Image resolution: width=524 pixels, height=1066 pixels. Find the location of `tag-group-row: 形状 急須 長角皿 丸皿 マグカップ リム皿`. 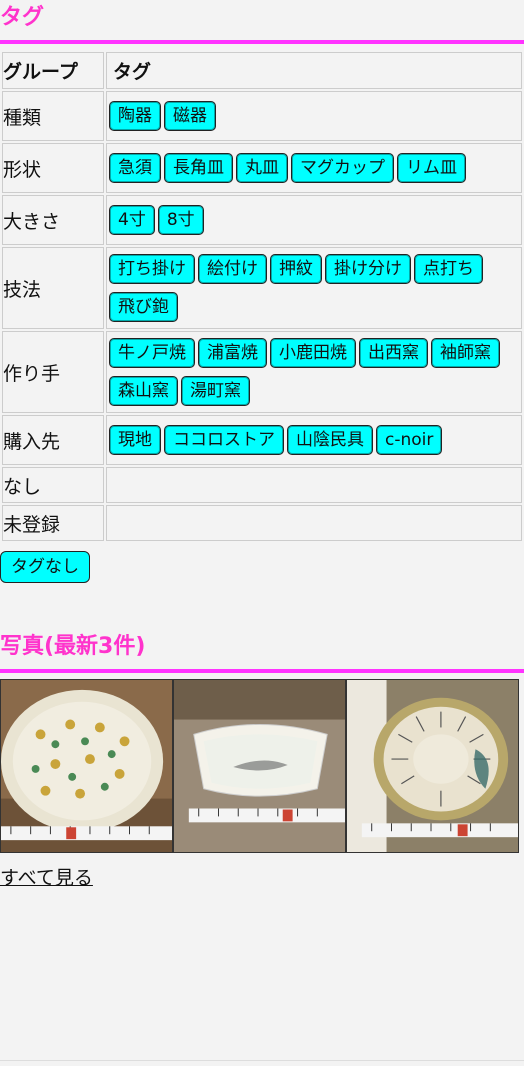

tag-group-row: 形状 急須 長角皿 丸皿 マグカップ リム皿 is located at coordinates (262, 168).